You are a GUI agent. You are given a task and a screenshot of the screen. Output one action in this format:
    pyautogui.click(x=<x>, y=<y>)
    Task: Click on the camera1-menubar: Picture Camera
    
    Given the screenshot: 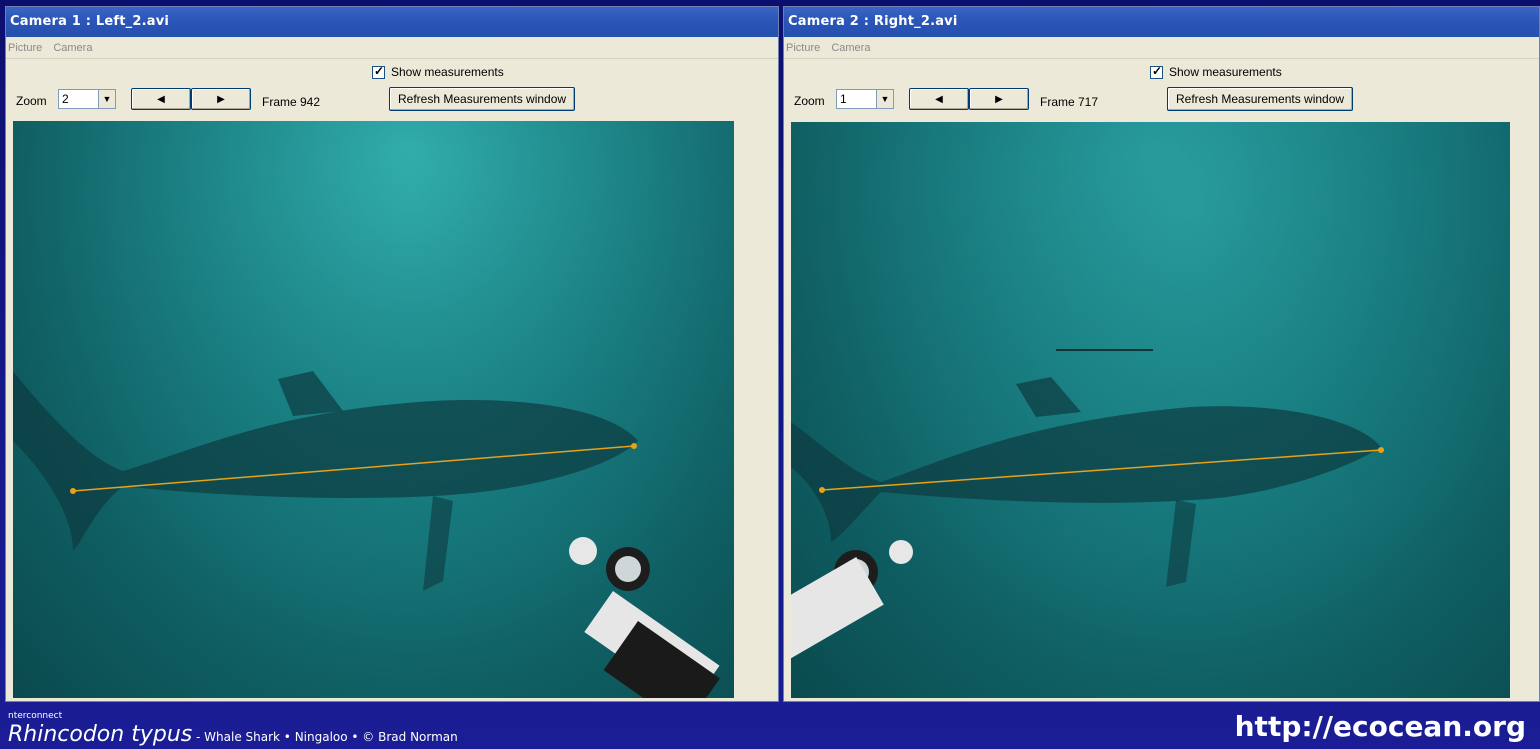 What is the action you would take?
    pyautogui.click(x=392, y=48)
    